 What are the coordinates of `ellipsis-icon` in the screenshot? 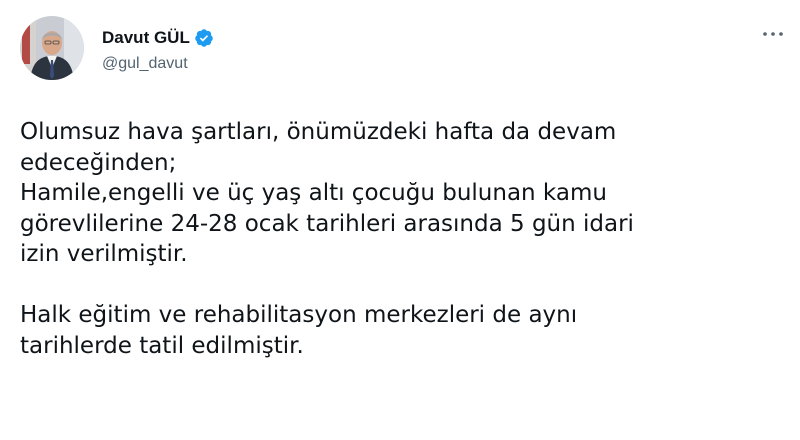 It's located at (773, 34).